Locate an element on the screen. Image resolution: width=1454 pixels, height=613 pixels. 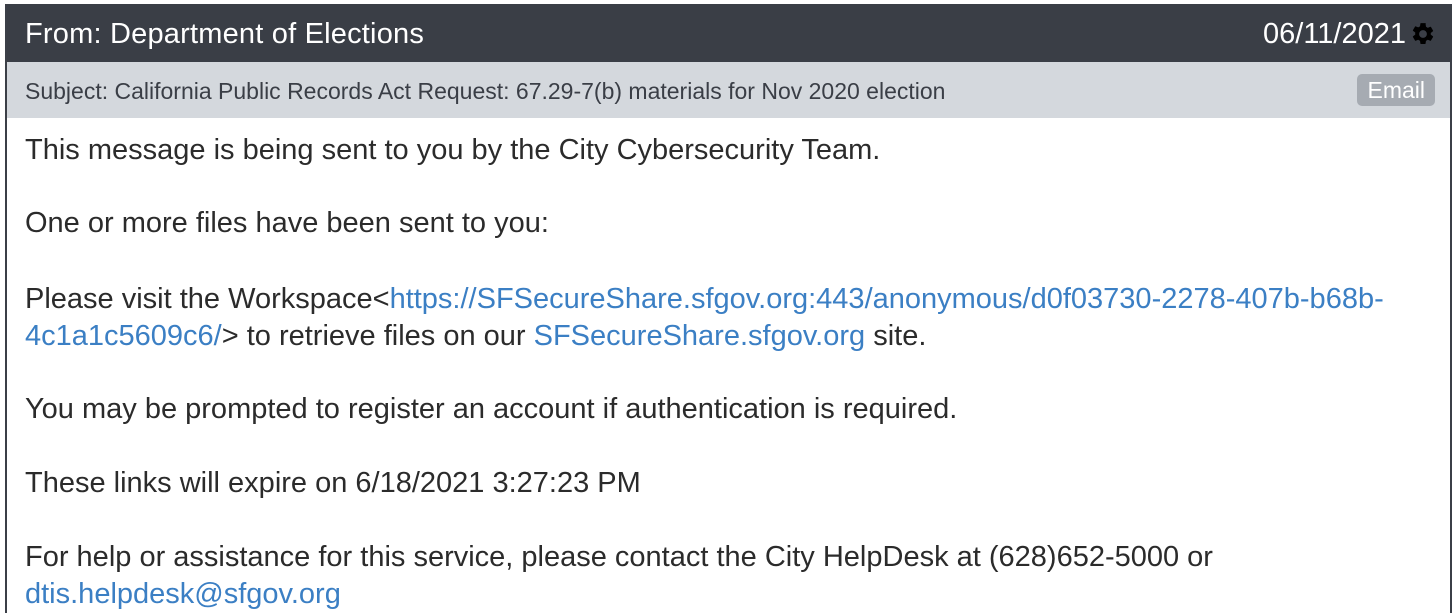
email-header: From: Department of Elections 06/11/2021 is located at coordinates (728, 33).